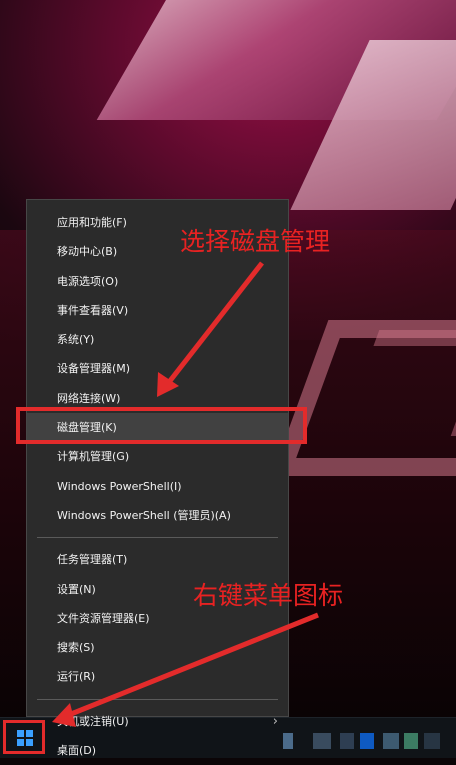 The width and height of the screenshot is (456, 765). What do you see at coordinates (93, 310) in the screenshot?
I see `menu-item-label: 事件查看器(V)` at bounding box center [93, 310].